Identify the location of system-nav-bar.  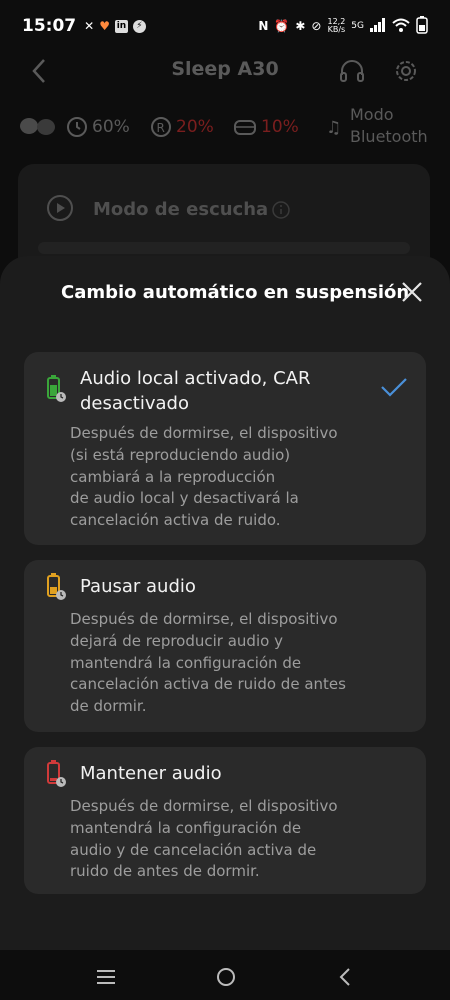
(225, 975).